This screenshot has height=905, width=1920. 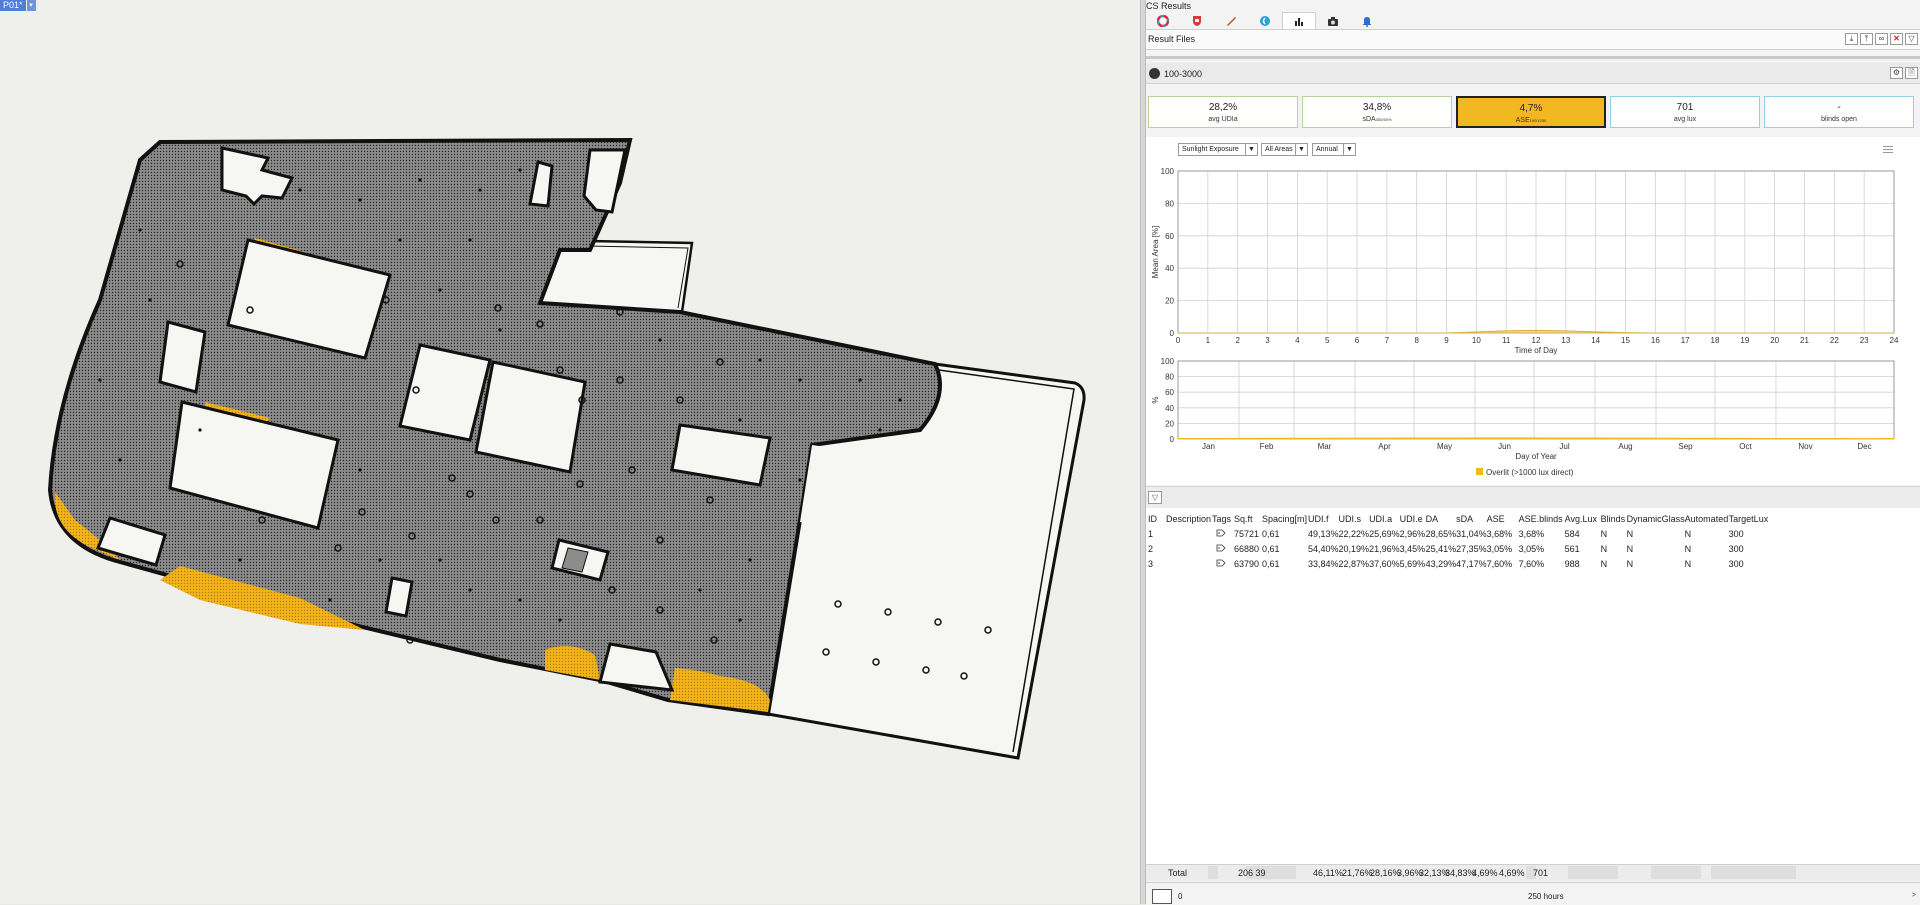 I want to click on y-tick-label: 80, so click(x=1169, y=203).